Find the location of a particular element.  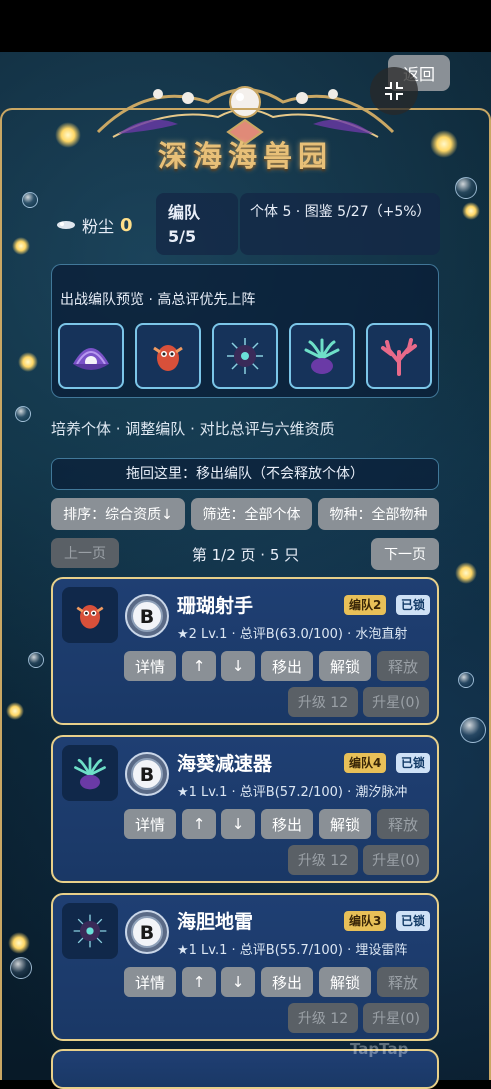

status-bar is located at coordinates (245, 26).